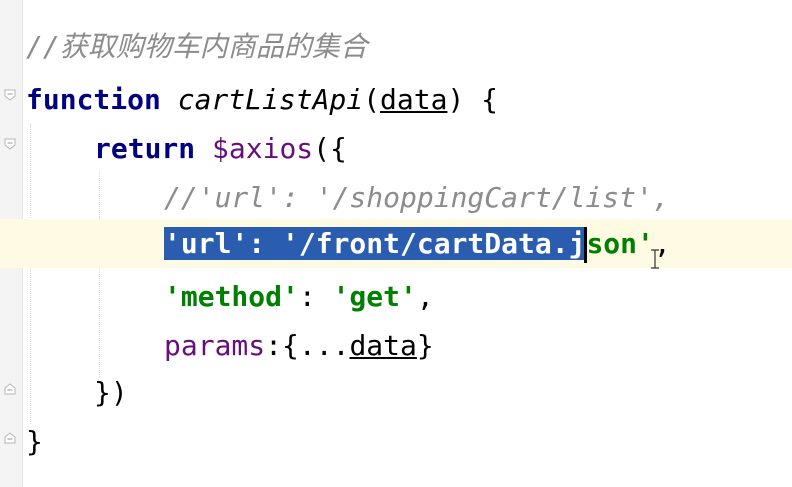 The image size is (792, 487). I want to click on code-line: //'url': '/shoppingCart/list',, so click(396, 197).